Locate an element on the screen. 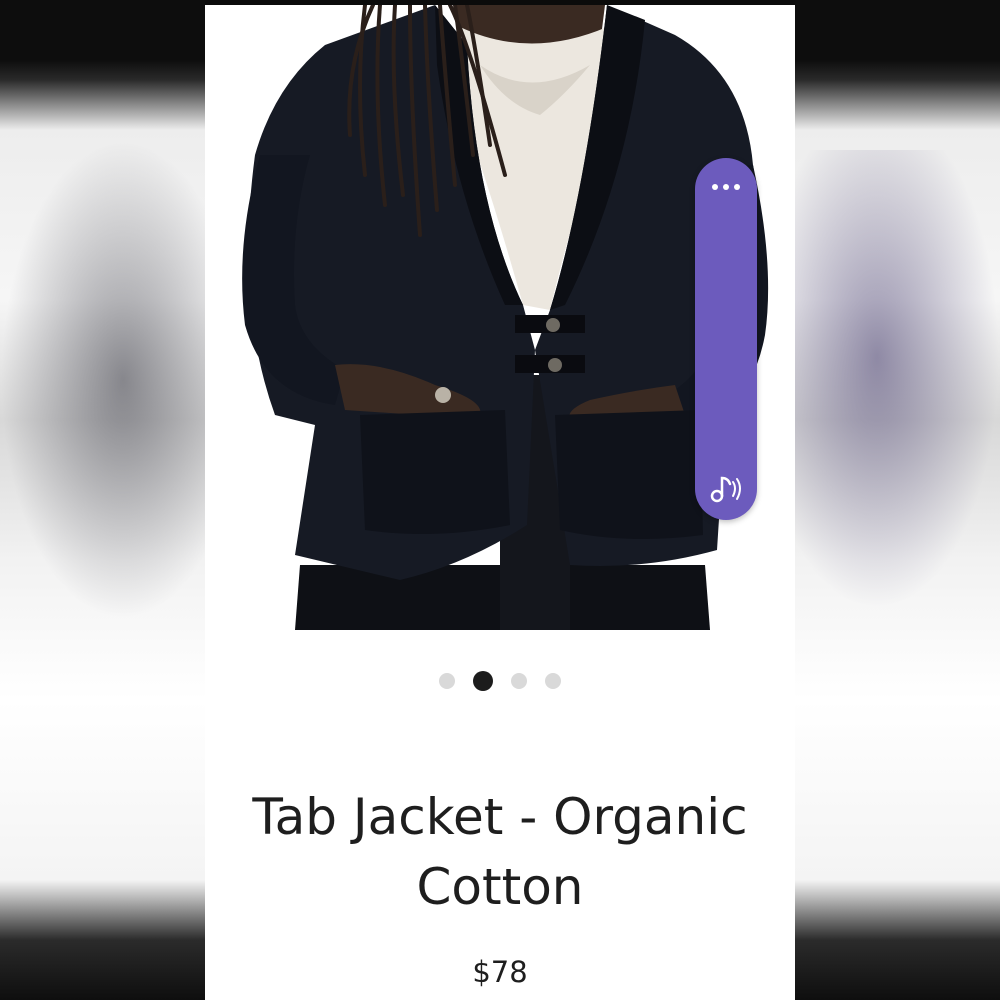 The width and height of the screenshot is (1000, 1000). accessibility-widget is located at coordinates (726, 339).